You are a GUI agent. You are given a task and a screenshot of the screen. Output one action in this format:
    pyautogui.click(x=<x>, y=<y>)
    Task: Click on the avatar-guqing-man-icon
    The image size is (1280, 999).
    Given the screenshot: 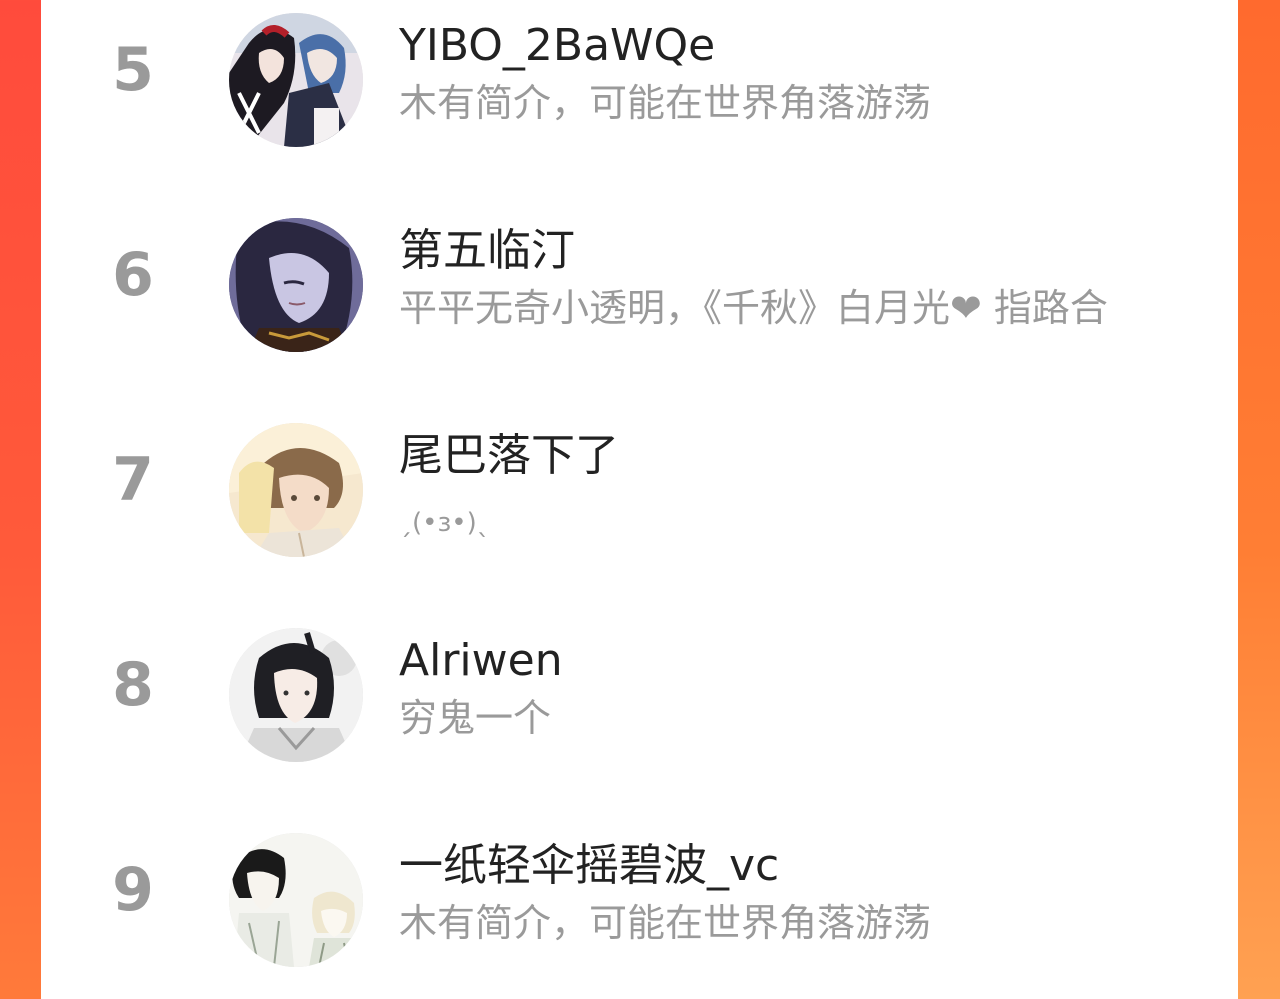 What is the action you would take?
    pyautogui.click(x=296, y=695)
    